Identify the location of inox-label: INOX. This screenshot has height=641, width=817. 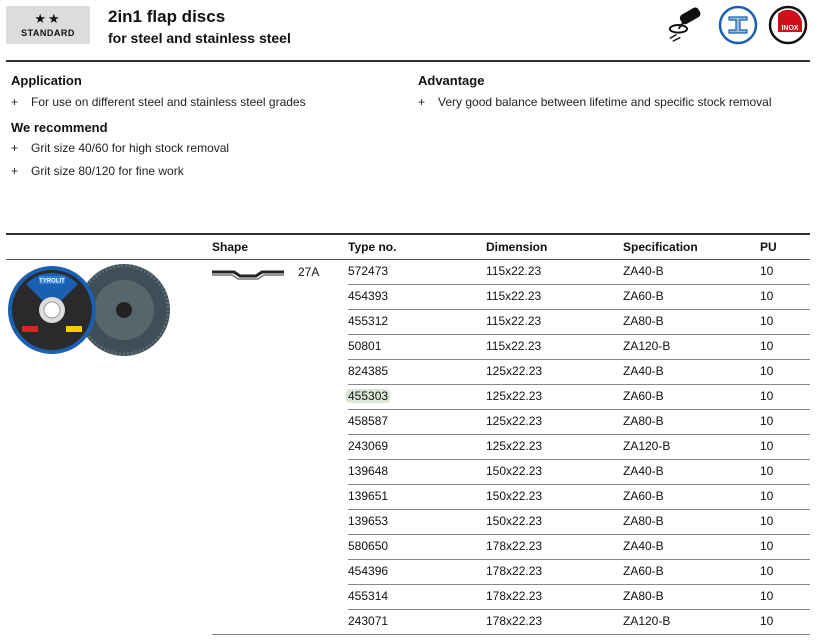
(789, 28).